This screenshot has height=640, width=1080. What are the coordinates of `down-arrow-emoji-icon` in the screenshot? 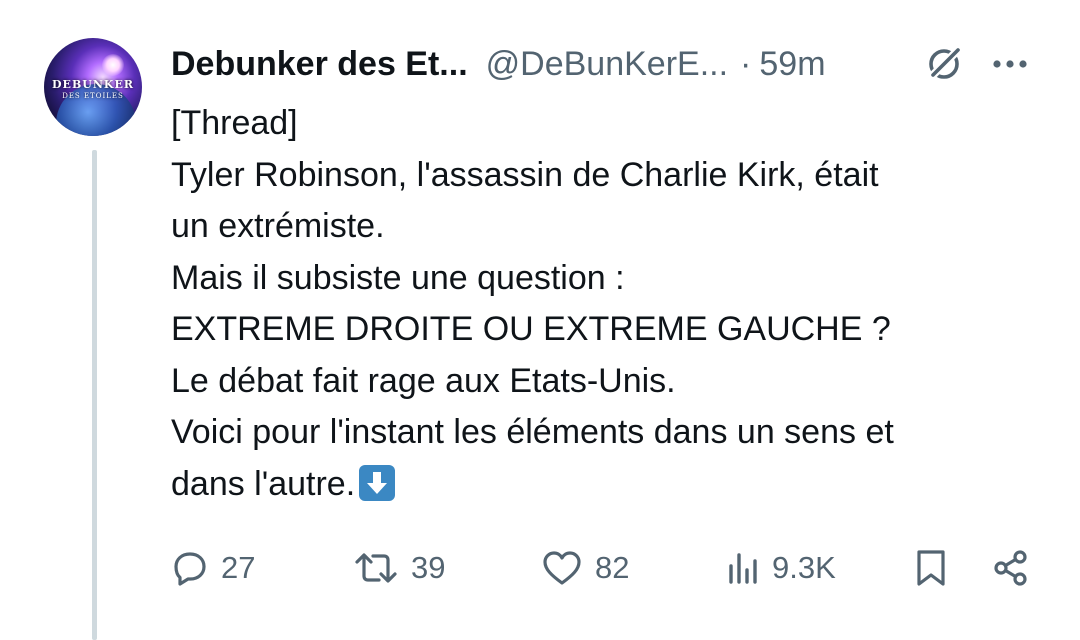 It's located at (377, 483).